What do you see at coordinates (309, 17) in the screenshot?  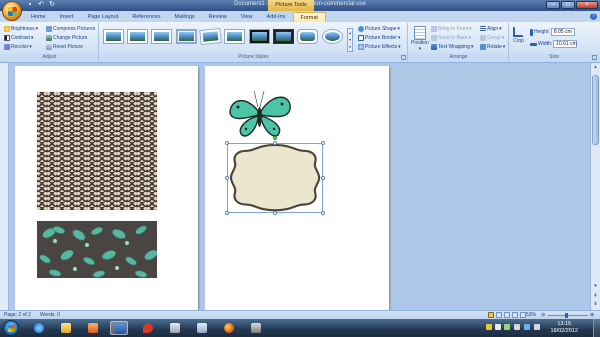 I see `tab-format: Format` at bounding box center [309, 17].